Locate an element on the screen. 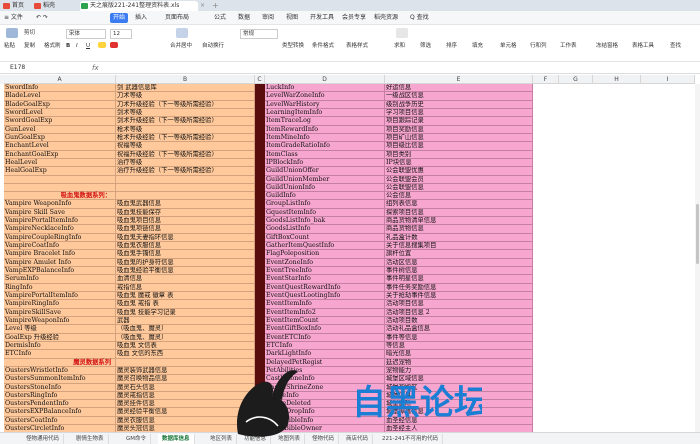 The height and width of the screenshot is (444, 700). cell-e: 活动项目数 is located at coordinates (459, 321).